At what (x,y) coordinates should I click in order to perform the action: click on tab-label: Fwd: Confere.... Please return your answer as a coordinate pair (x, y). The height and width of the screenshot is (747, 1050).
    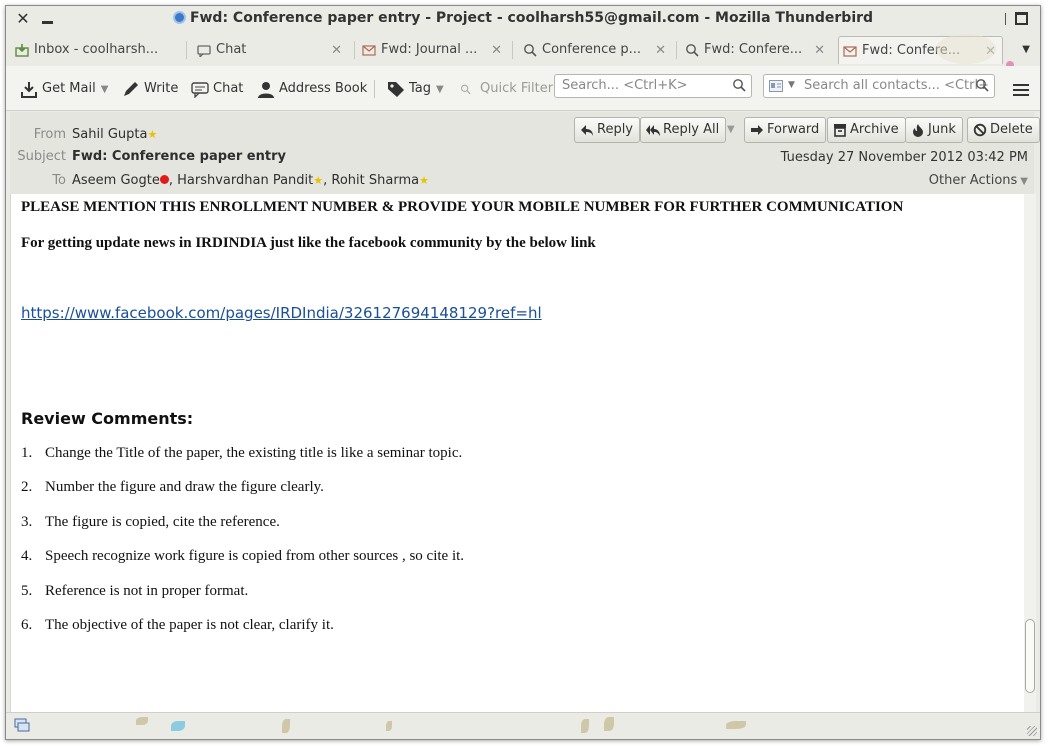
    Looking at the image, I should click on (753, 49).